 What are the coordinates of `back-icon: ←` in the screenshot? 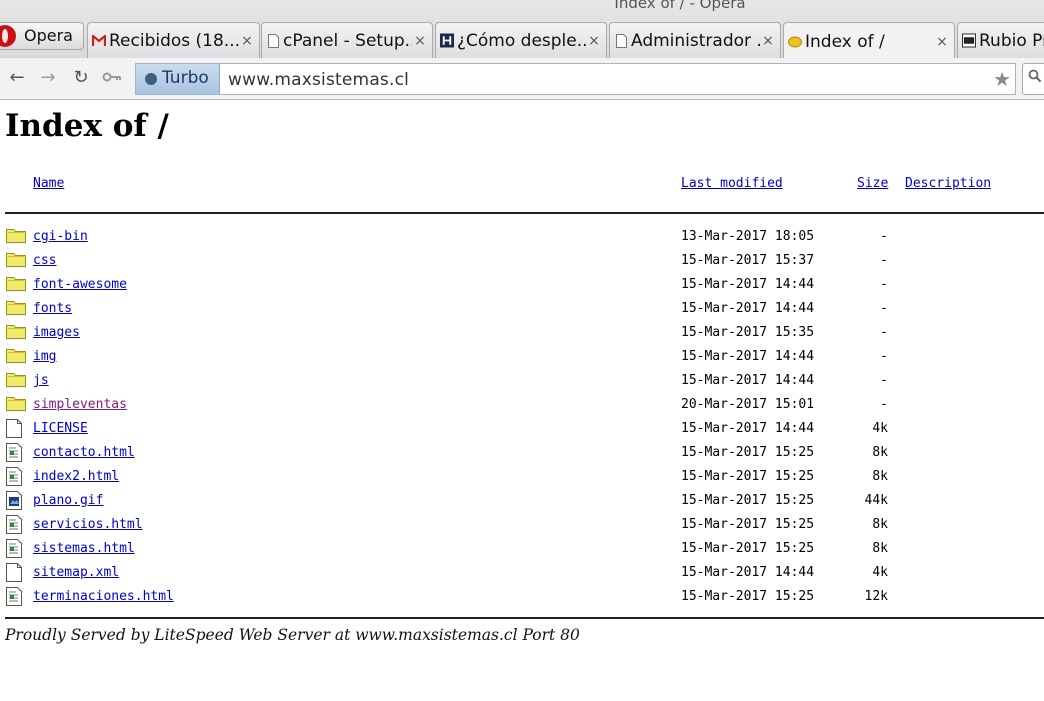 It's located at (17, 79).